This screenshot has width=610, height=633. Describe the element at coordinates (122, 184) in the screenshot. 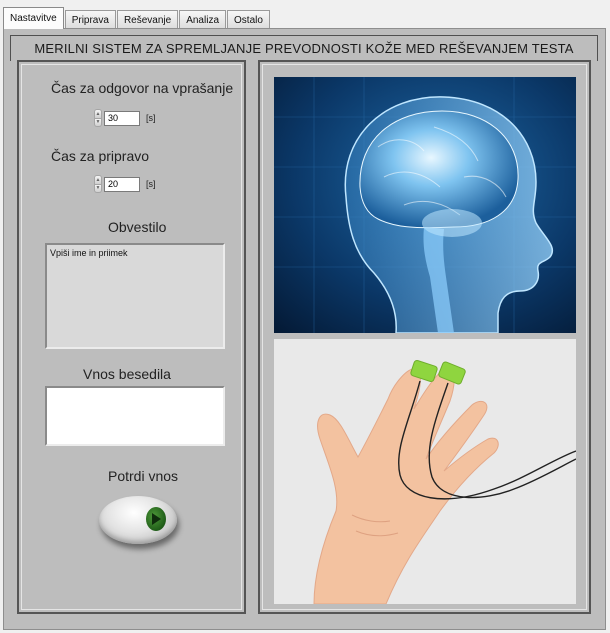

I see `prep-time-input: 20` at that location.